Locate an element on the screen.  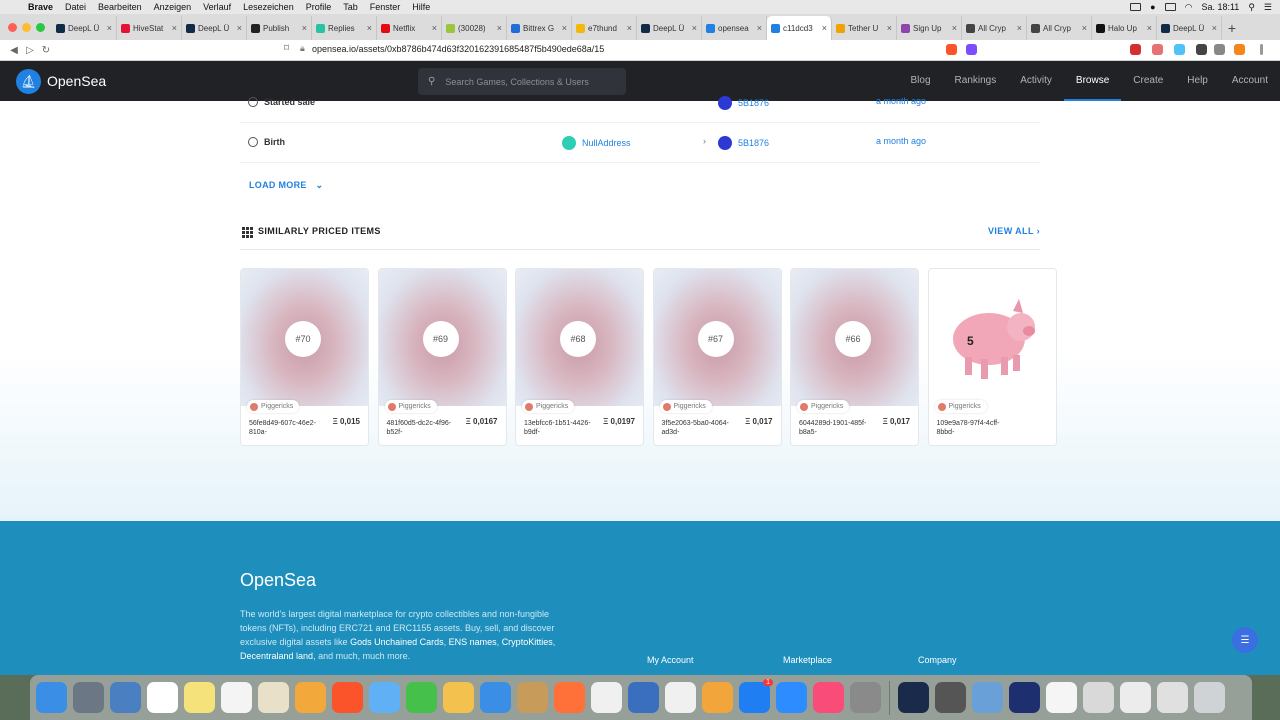
dock-app-icon: 1 is located at coordinates (756, 696).